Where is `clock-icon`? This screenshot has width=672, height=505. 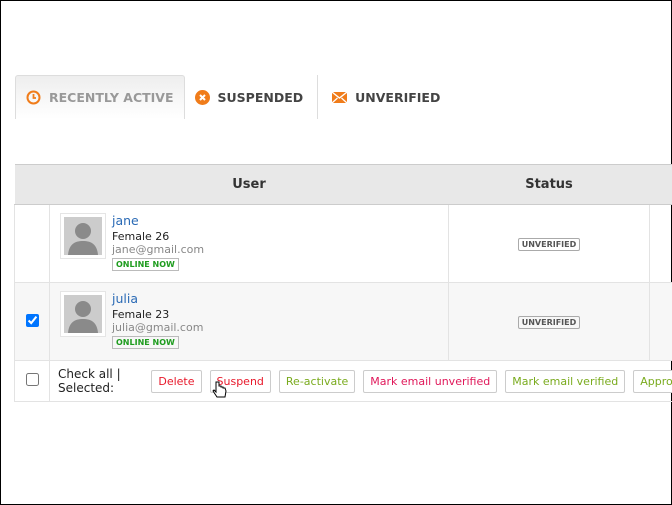
clock-icon is located at coordinates (33, 97).